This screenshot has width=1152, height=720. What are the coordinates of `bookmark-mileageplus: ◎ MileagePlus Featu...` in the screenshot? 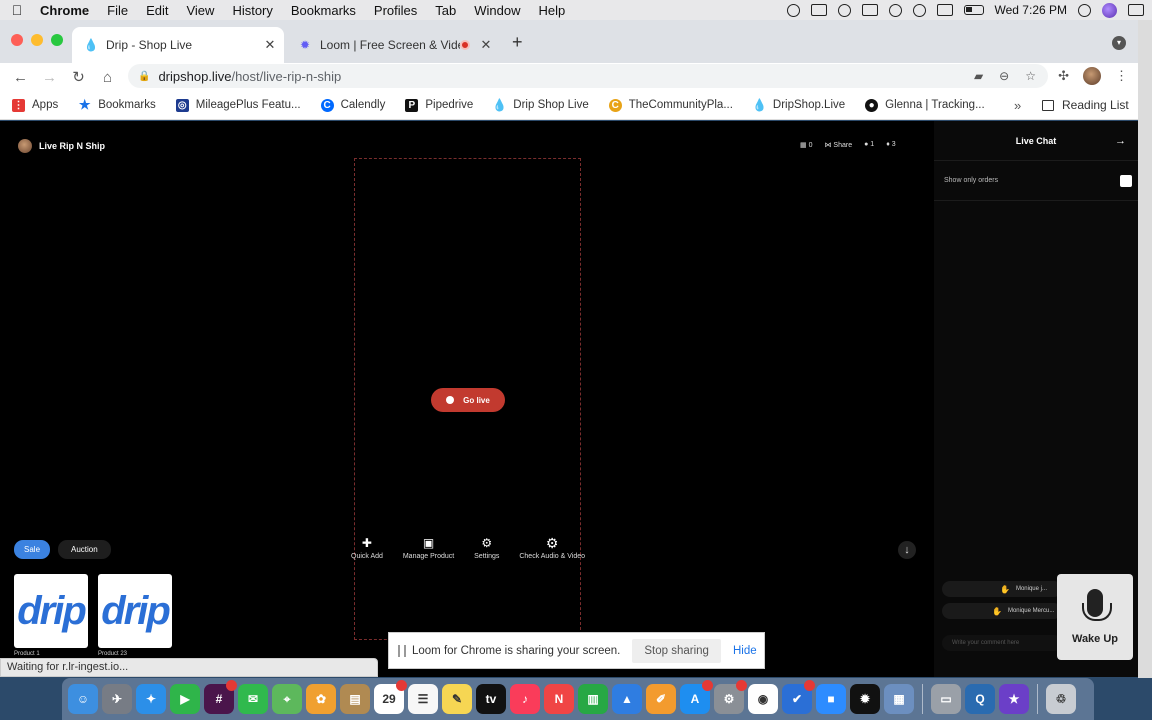 It's located at (238, 105).